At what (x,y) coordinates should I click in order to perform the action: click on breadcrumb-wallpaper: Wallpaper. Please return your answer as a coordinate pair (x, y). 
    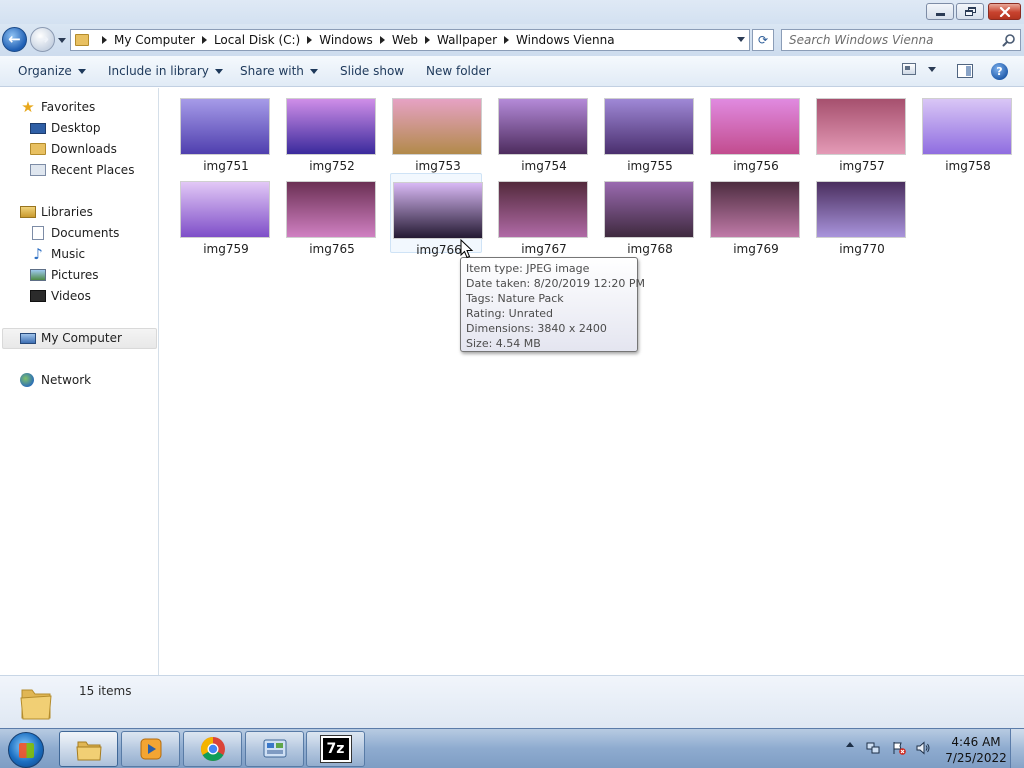
    Looking at the image, I should click on (467, 40).